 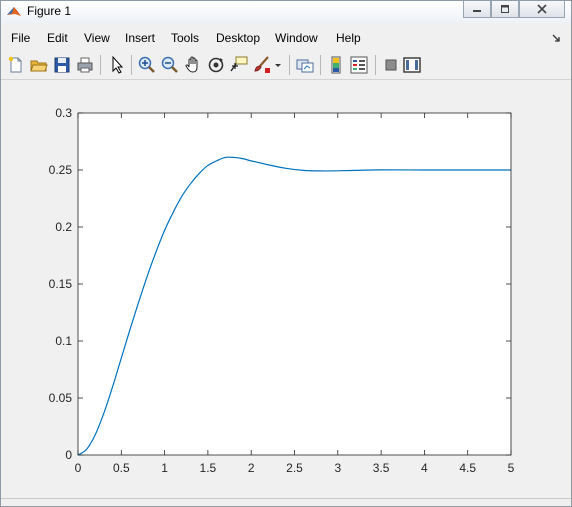 What do you see at coordinates (286, 12) in the screenshot?
I see `title-bar: Figure 1` at bounding box center [286, 12].